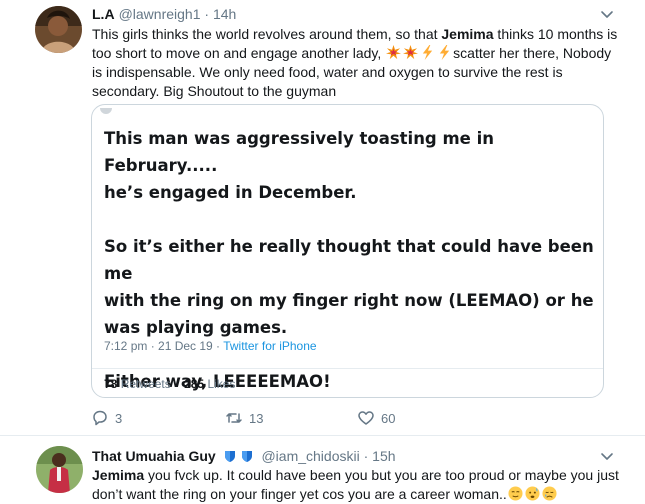 The image size is (645, 504). I want to click on quote-line: was playing games., so click(196, 327).